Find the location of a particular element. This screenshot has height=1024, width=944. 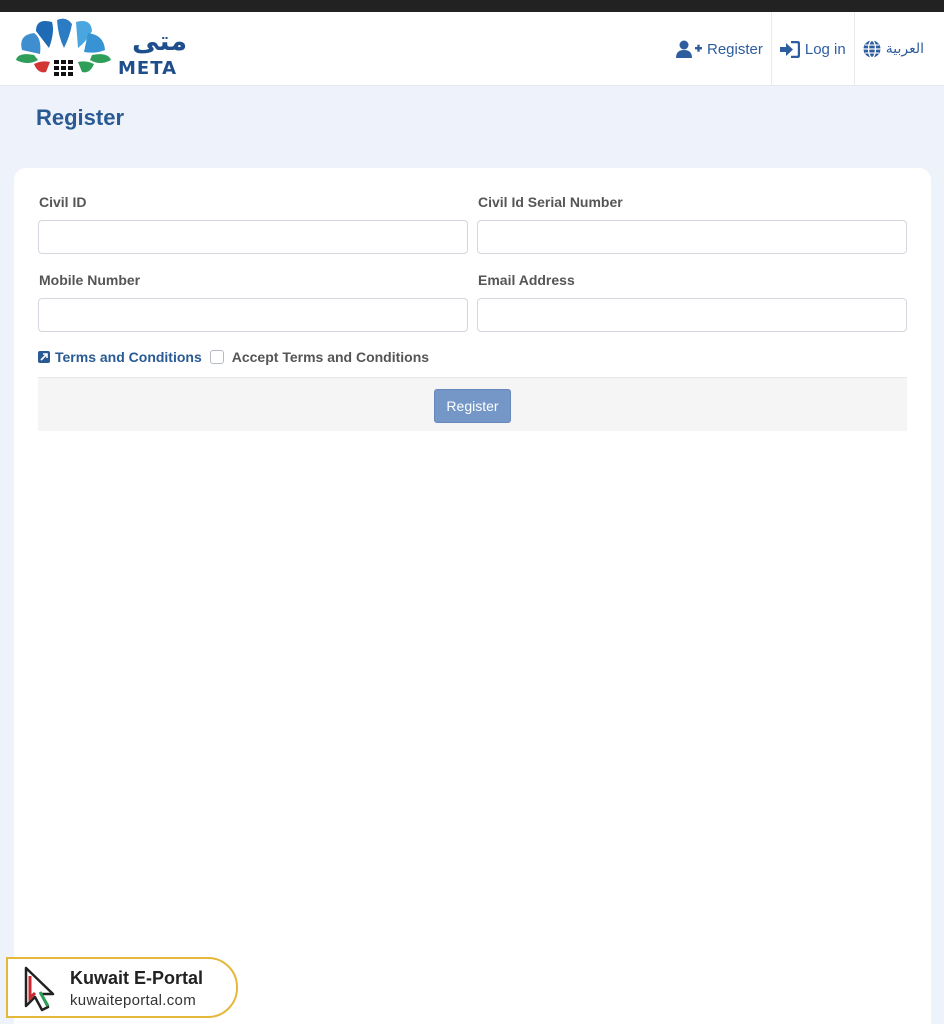

user-plus-icon is located at coordinates (689, 49).